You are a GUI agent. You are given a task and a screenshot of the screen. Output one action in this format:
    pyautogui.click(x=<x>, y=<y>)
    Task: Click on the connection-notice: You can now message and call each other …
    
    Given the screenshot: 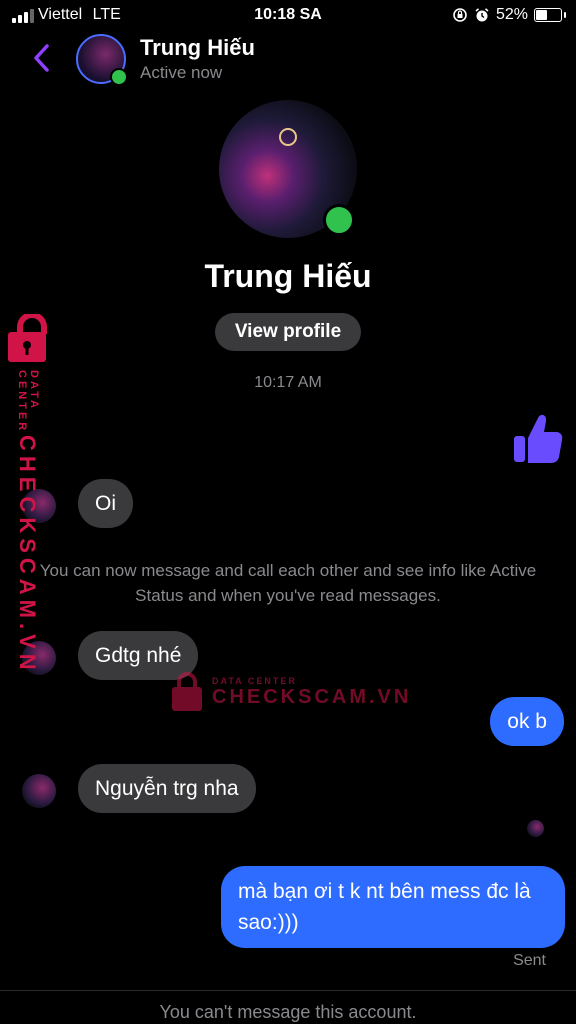 What is the action you would take?
    pyautogui.click(x=288, y=583)
    